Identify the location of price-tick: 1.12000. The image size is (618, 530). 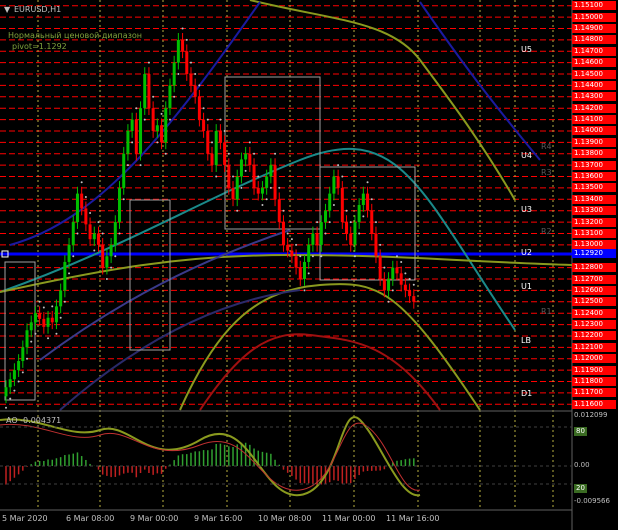
(594, 359).